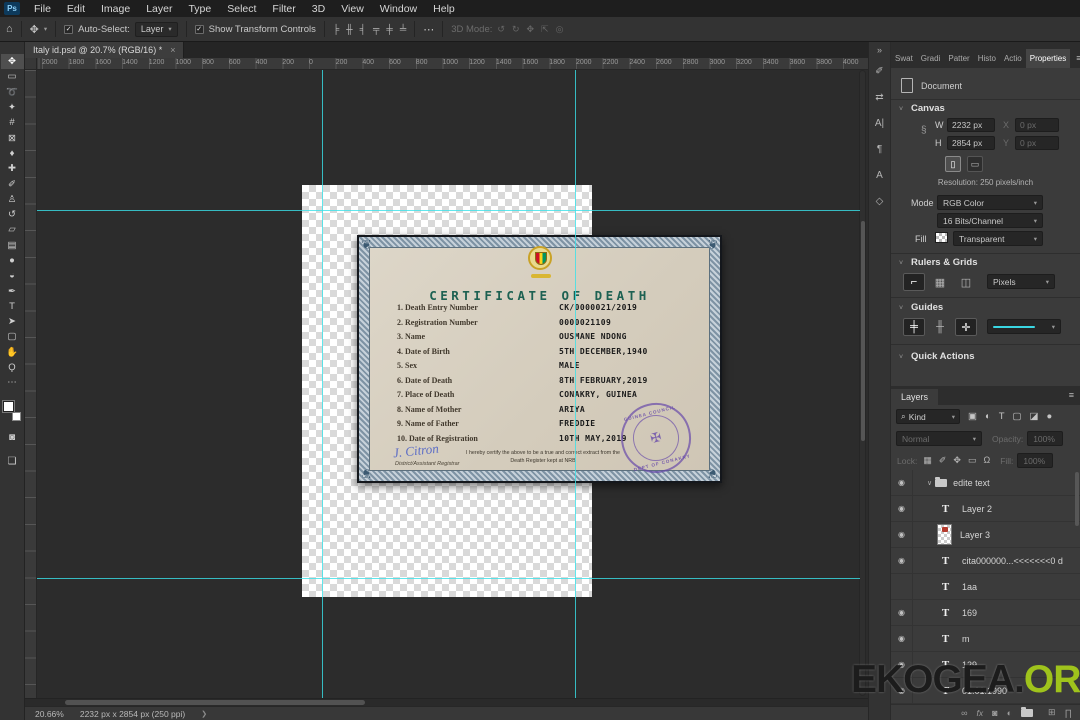 The width and height of the screenshot is (1080, 720). Describe the element at coordinates (879, 149) in the screenshot. I see `paragraph-panel-icon: ¶` at that location.